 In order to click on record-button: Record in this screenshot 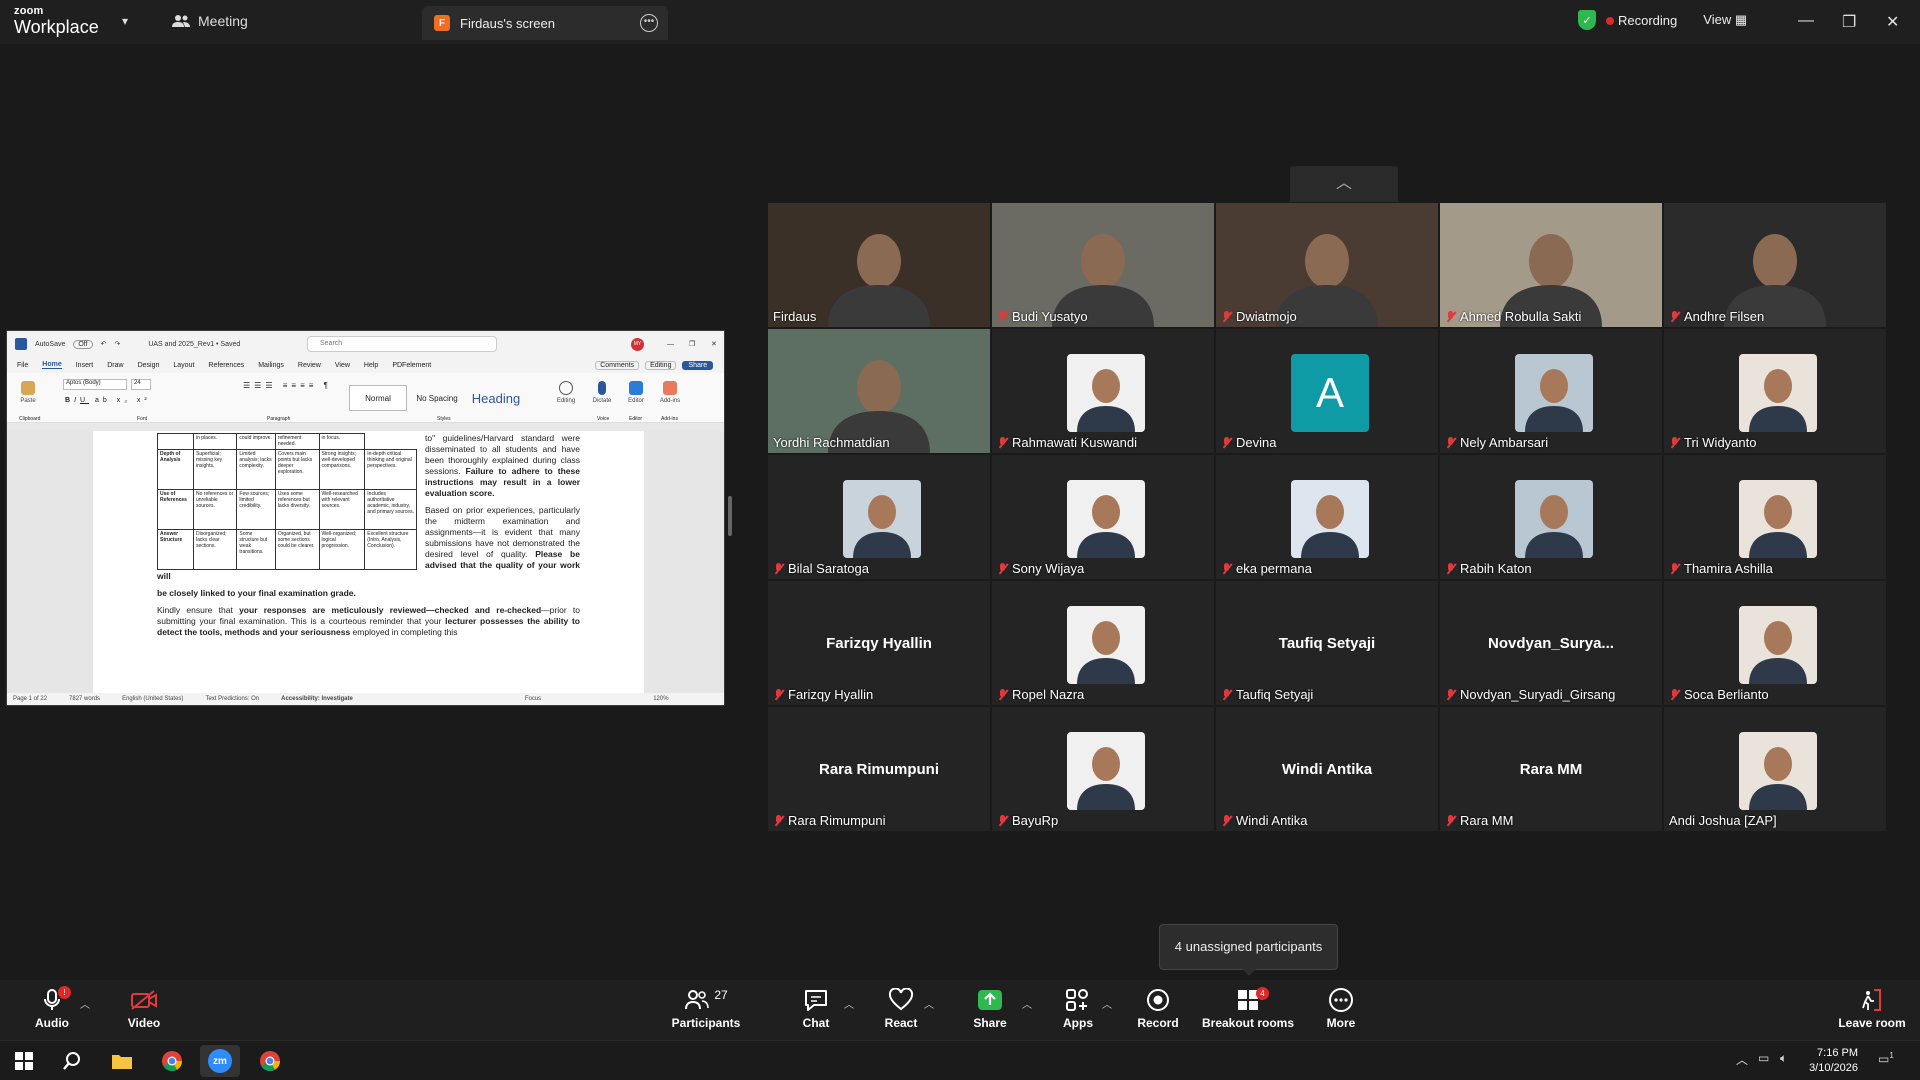, I will do `click(1158, 1011)`.